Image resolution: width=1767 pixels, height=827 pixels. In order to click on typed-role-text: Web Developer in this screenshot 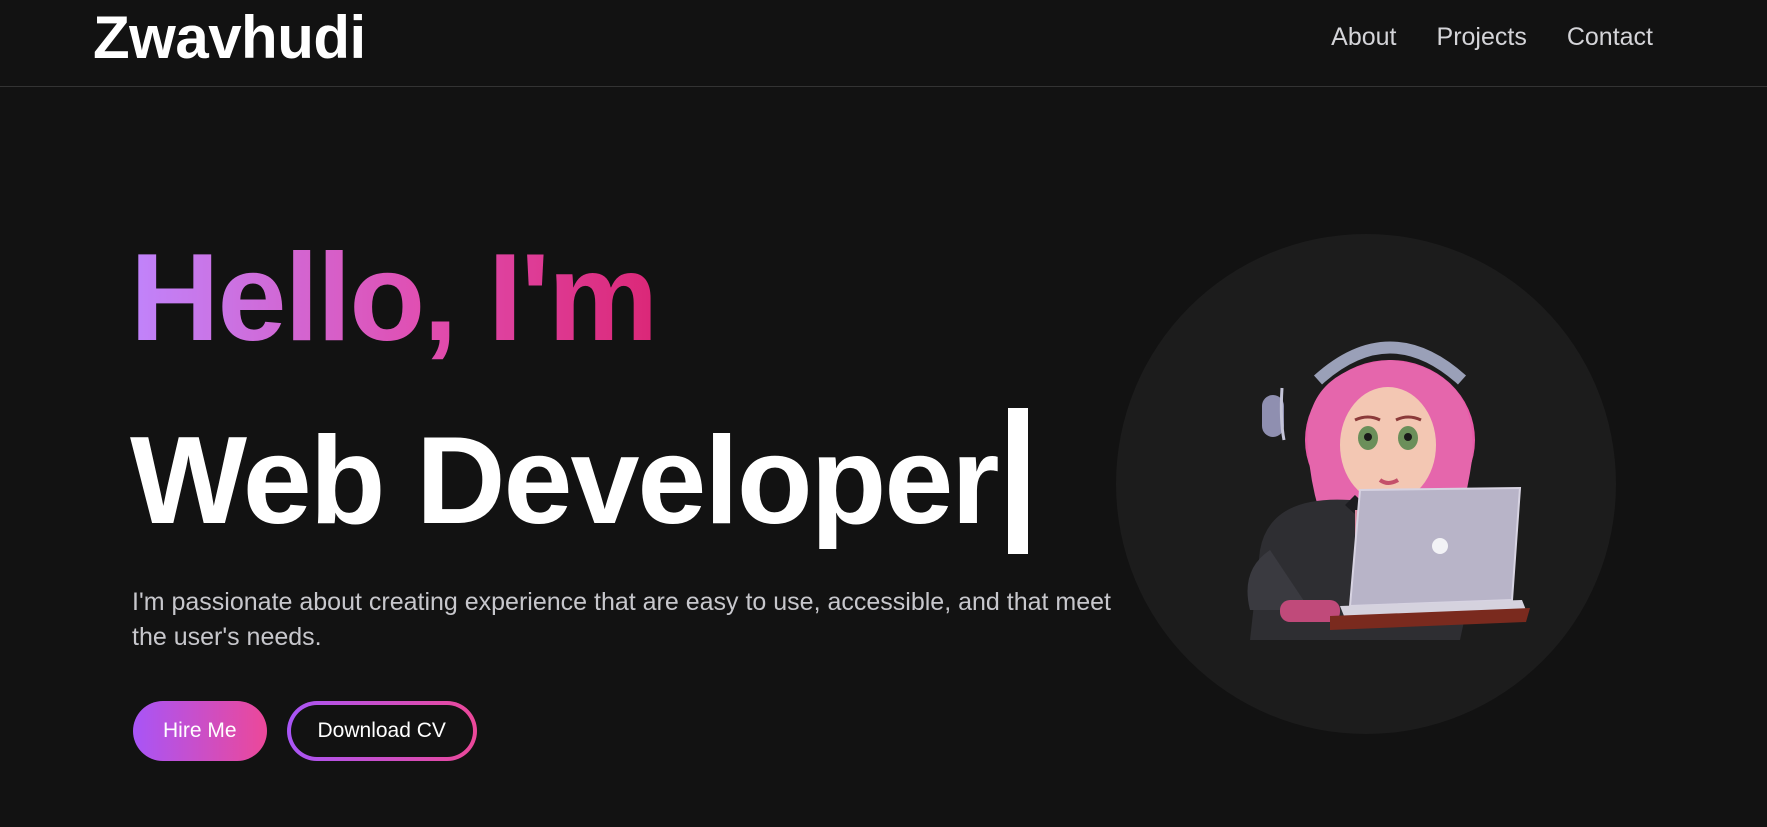, I will do `click(565, 481)`.